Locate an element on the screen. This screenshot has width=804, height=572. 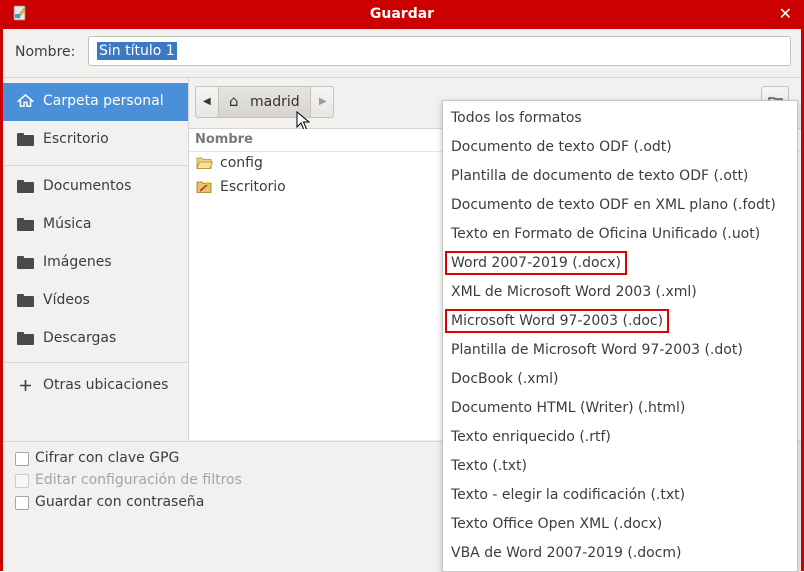
menu-item-doc: Microsoft Word 97-2003 (.doc) is located at coordinates (620, 321).